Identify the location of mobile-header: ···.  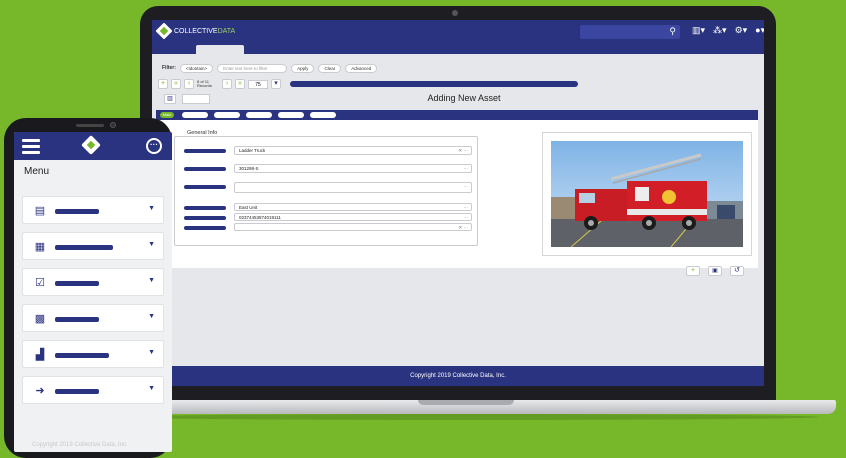
(93, 146).